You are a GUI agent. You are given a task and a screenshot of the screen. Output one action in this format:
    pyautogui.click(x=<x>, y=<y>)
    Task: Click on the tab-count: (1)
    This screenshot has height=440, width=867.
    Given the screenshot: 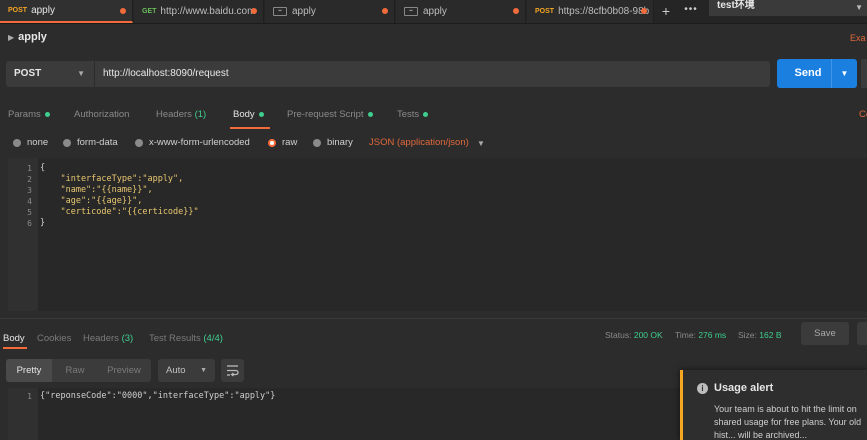 What is the action you would take?
    pyautogui.click(x=200, y=114)
    